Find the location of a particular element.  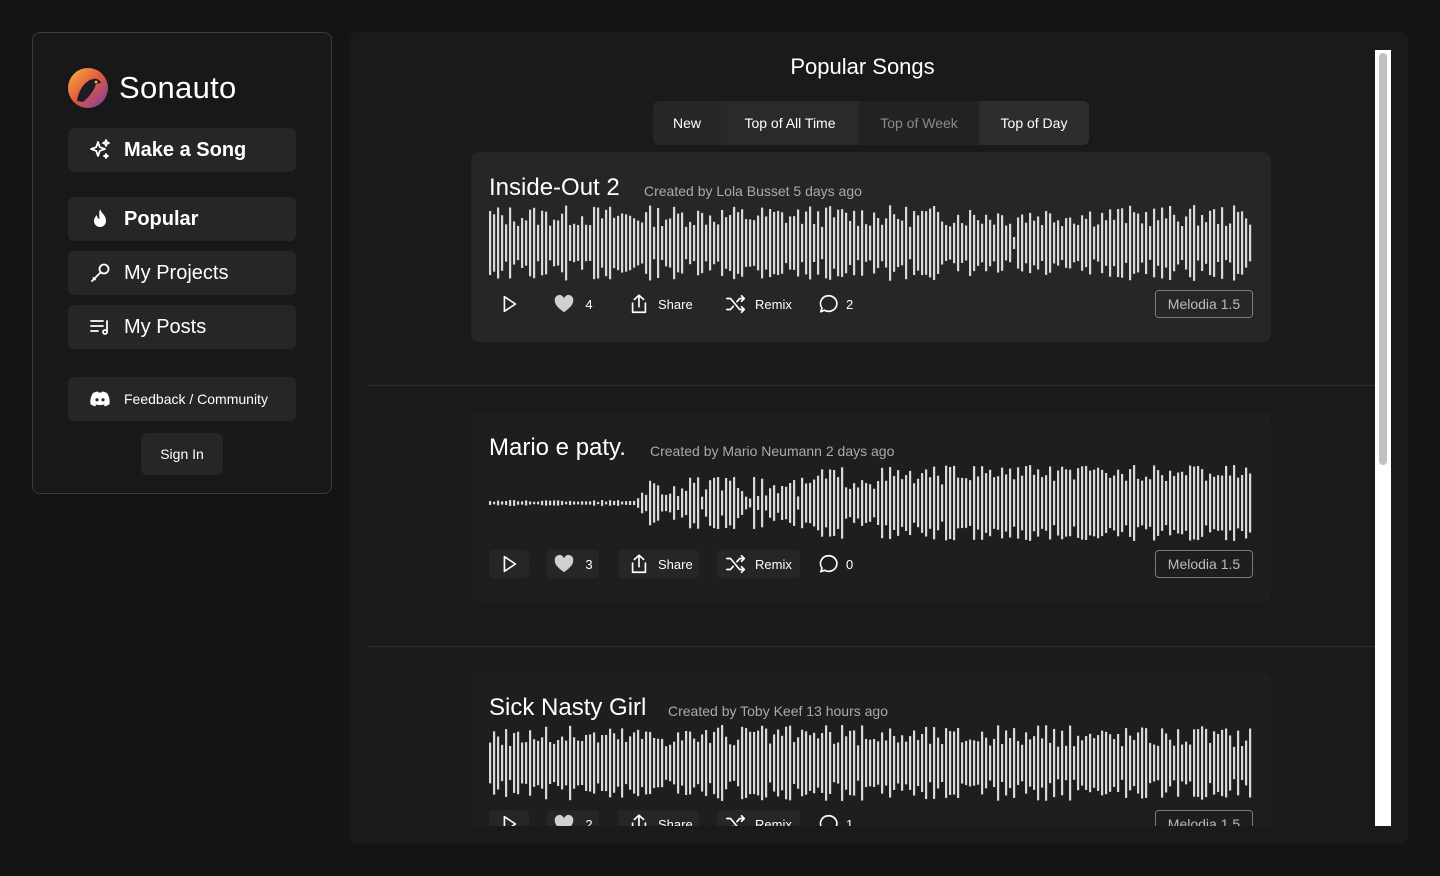

song-title: Sick Nasty Girl is located at coordinates (567, 708).